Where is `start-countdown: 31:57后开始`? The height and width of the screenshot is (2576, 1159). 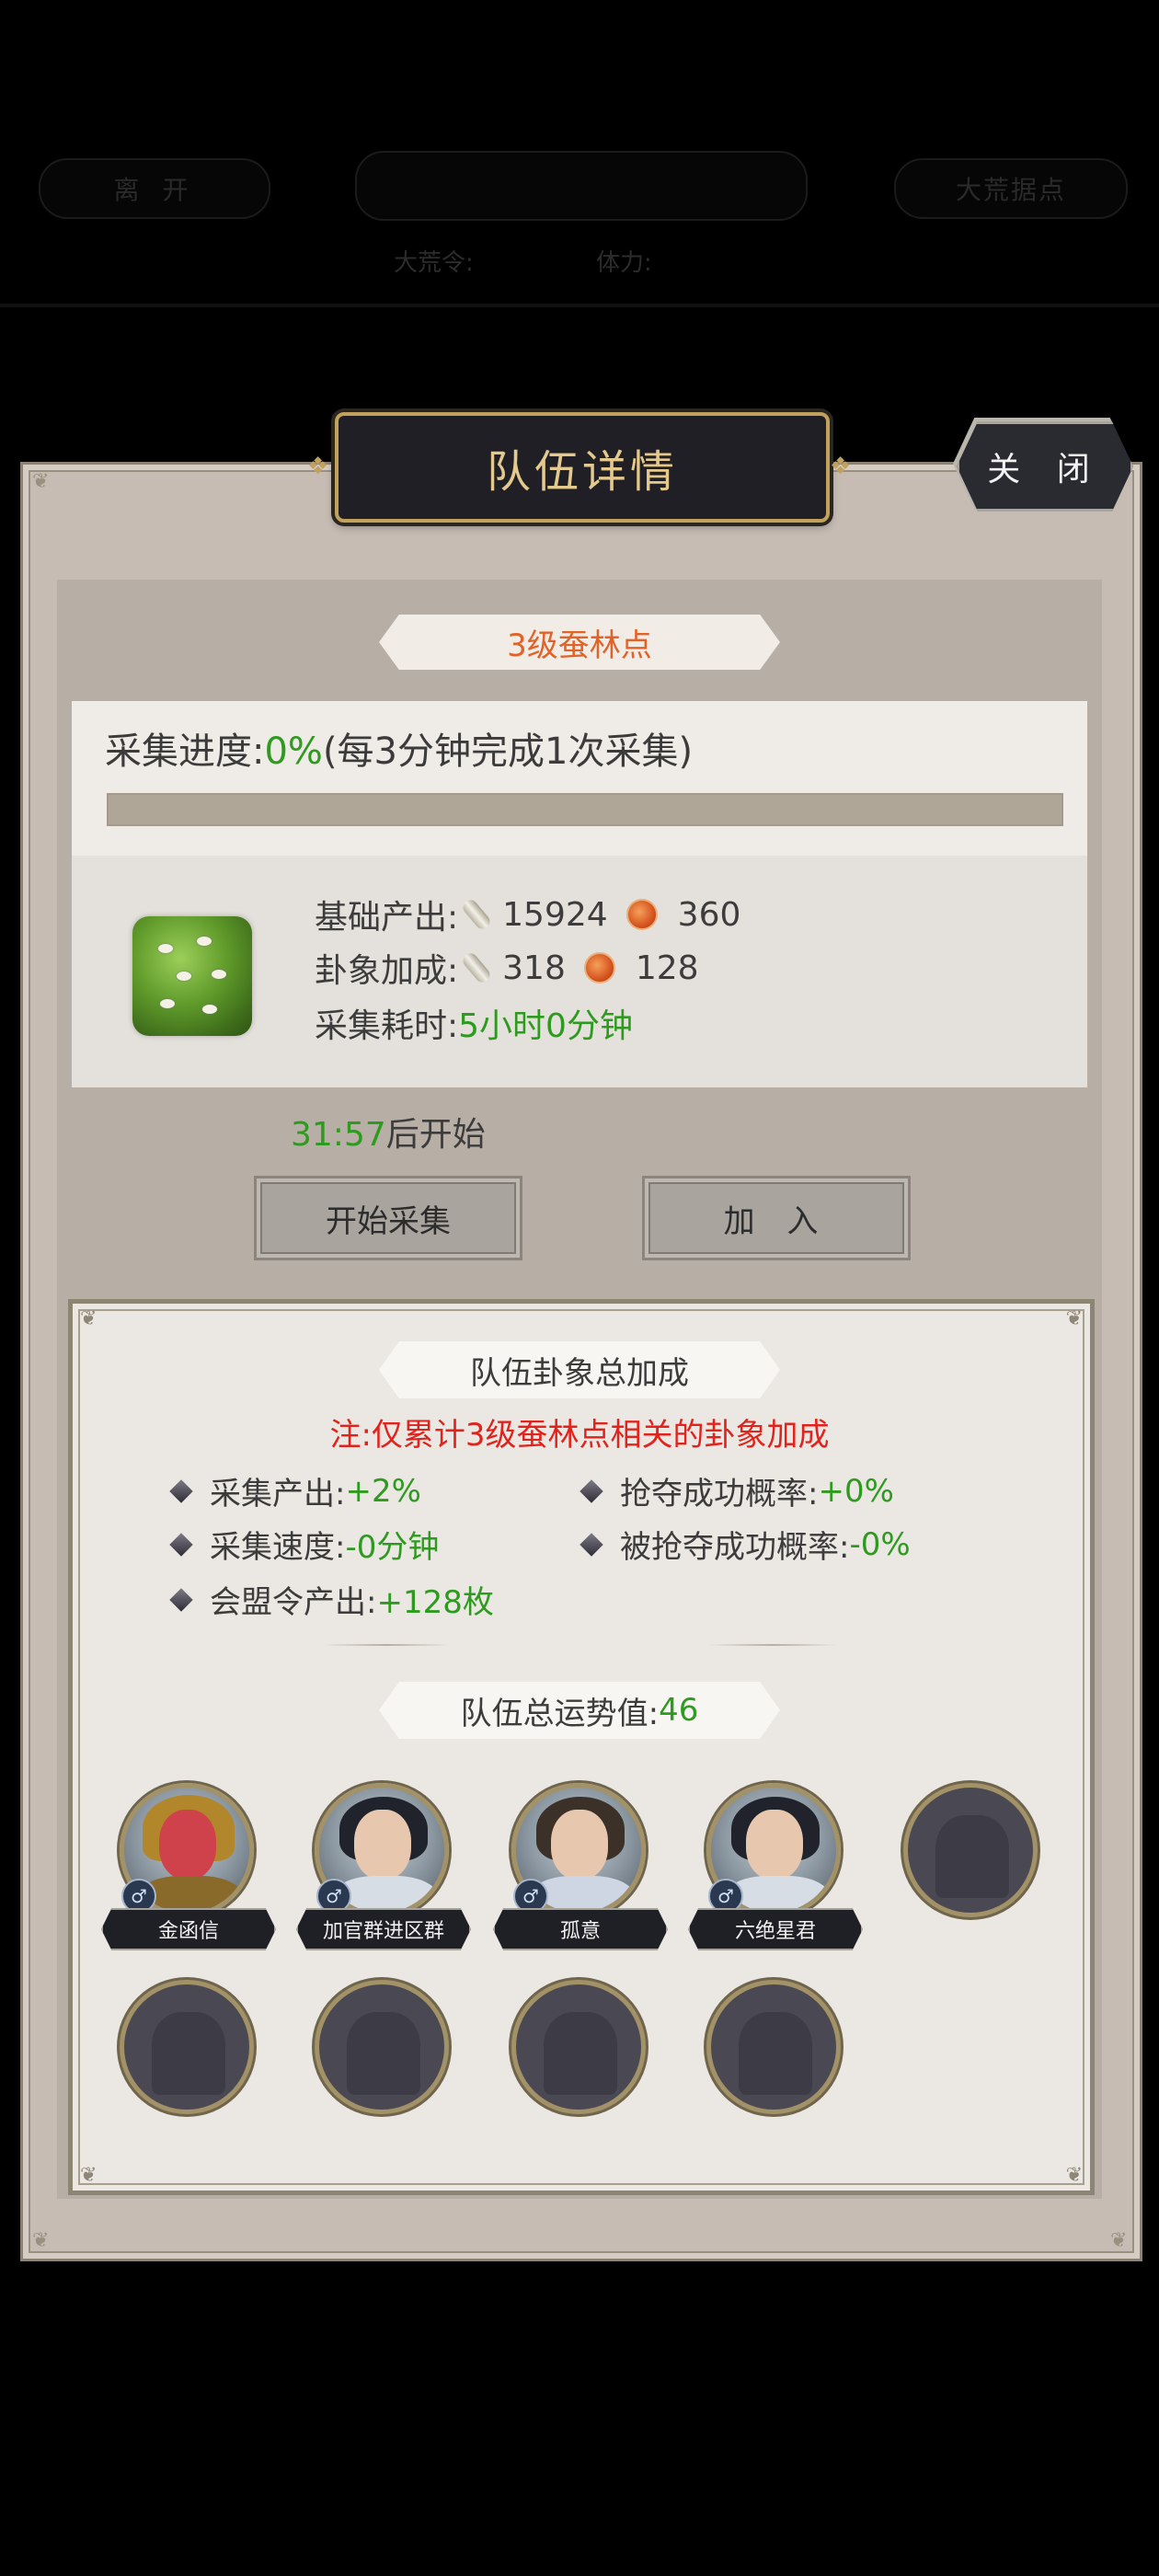 start-countdown: 31:57后开始 is located at coordinates (388, 1132).